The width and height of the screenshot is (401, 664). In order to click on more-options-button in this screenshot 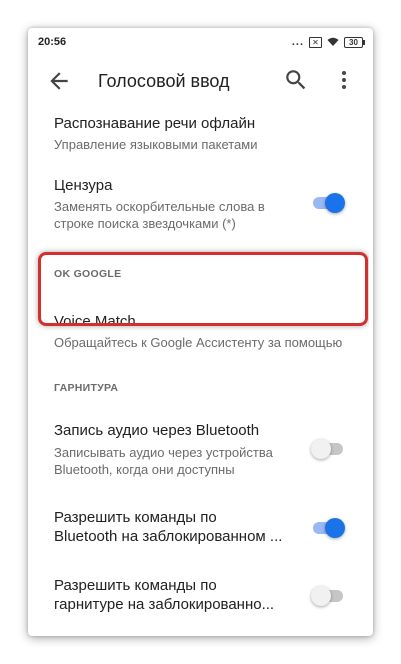, I will do `click(344, 80)`.